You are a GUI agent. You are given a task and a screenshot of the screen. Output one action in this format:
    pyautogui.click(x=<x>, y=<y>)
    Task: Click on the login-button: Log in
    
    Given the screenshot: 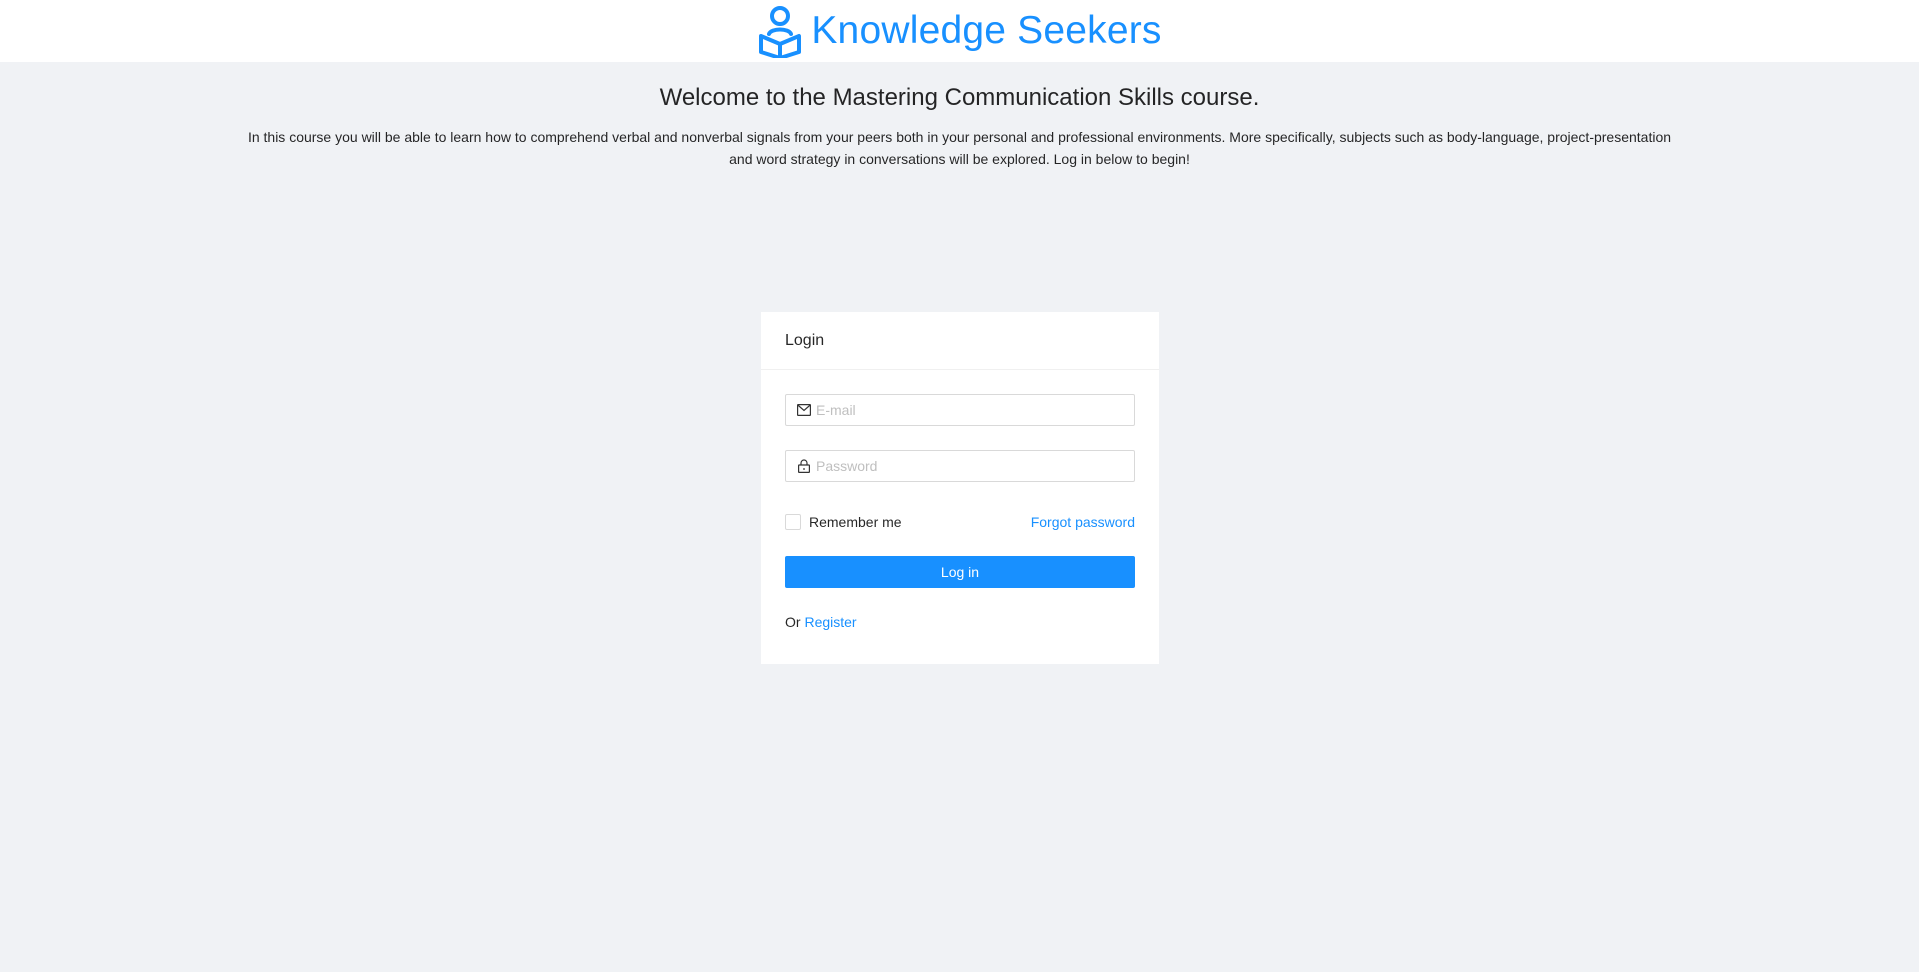 What is the action you would take?
    pyautogui.click(x=960, y=572)
    